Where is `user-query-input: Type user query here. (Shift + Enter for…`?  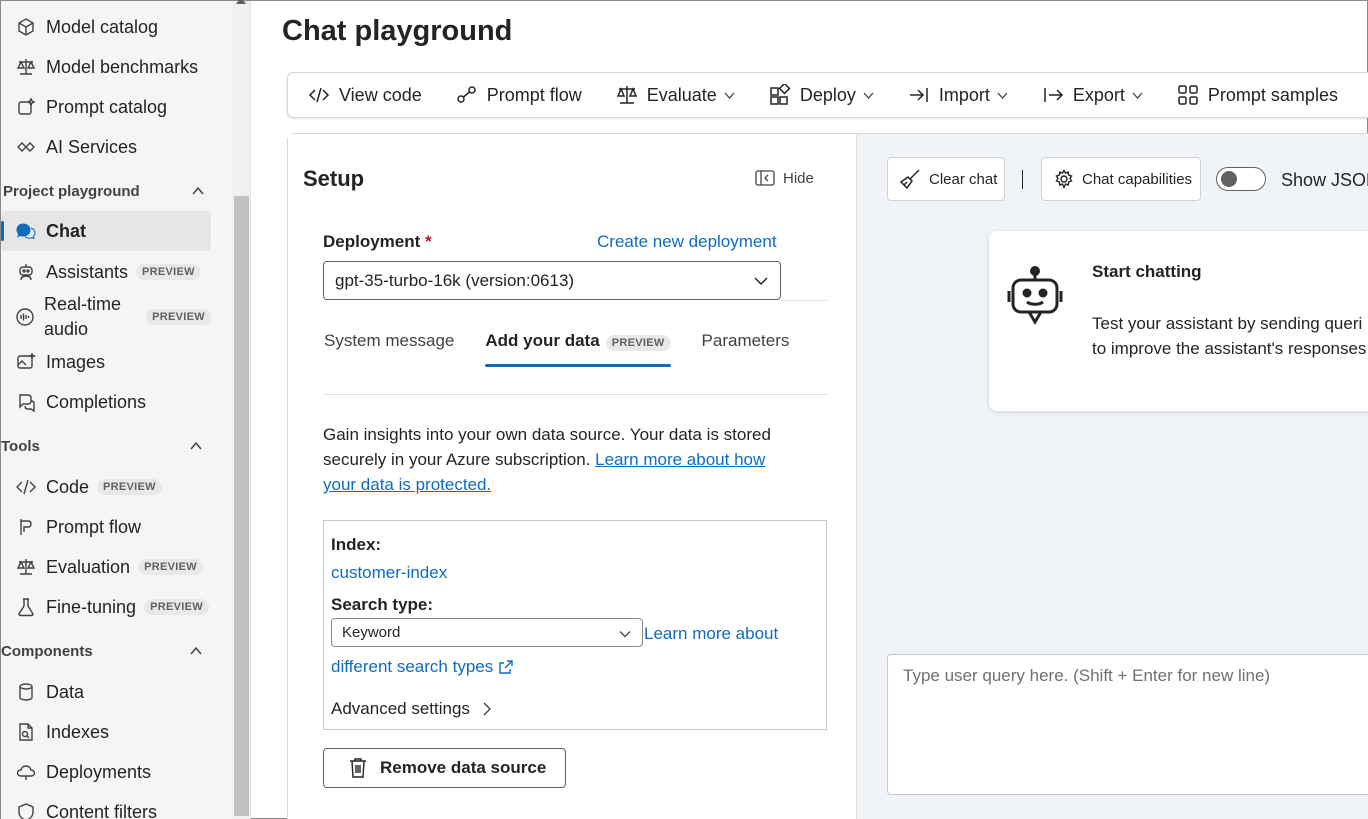
user-query-input: Type user query here. (Shift + Enter for… is located at coordinates (1127, 724).